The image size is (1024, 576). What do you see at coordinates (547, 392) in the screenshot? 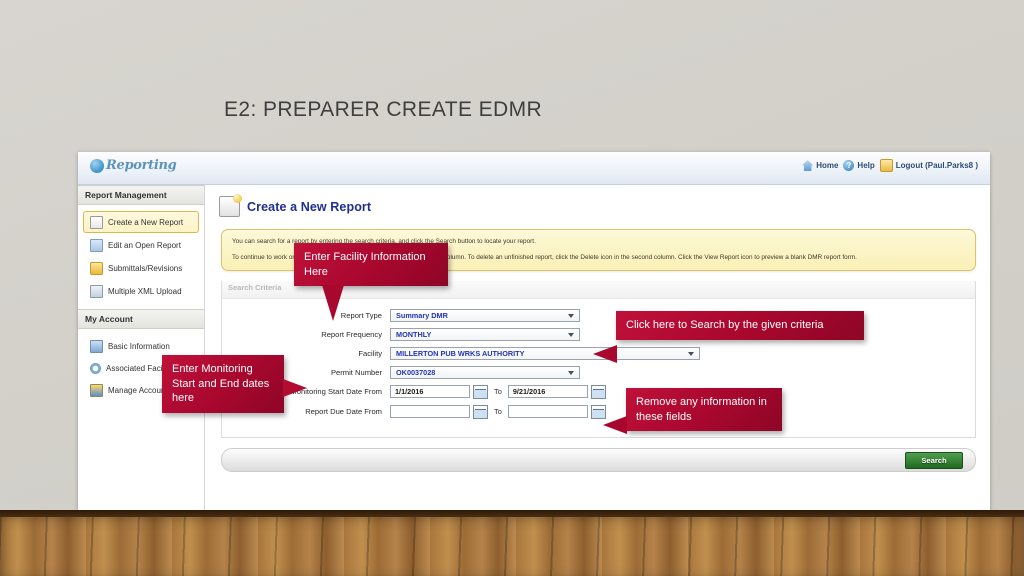
I see `input-monitoring-start-date-to: 9/21/2016` at bounding box center [547, 392].